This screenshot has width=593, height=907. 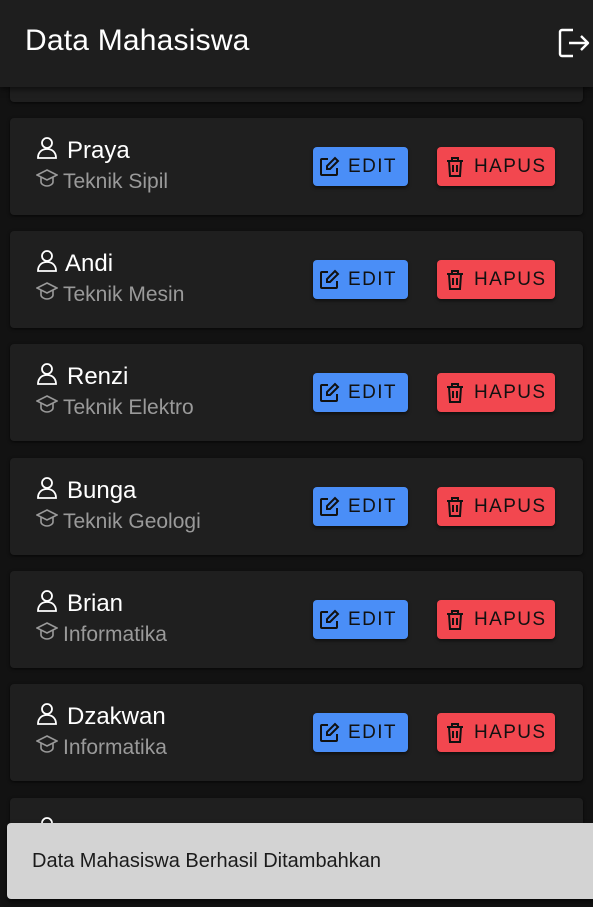 What do you see at coordinates (95, 603) in the screenshot?
I see `student-name: Brian` at bounding box center [95, 603].